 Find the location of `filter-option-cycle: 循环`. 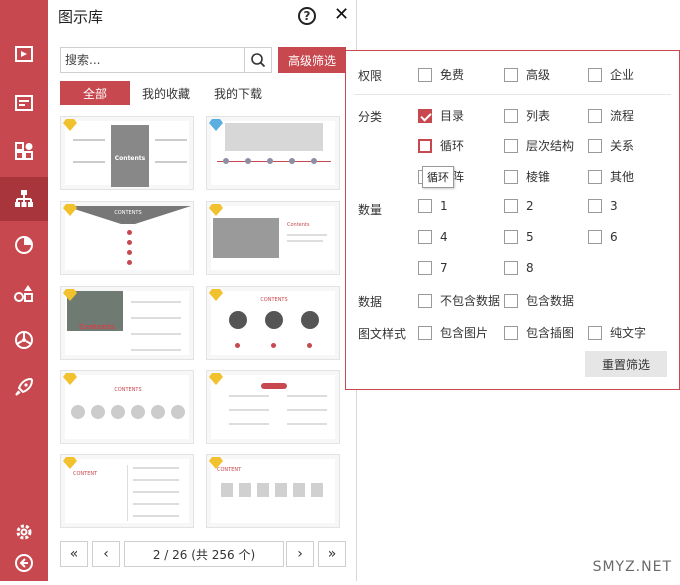

filter-option-cycle: 循环 is located at coordinates (441, 145).